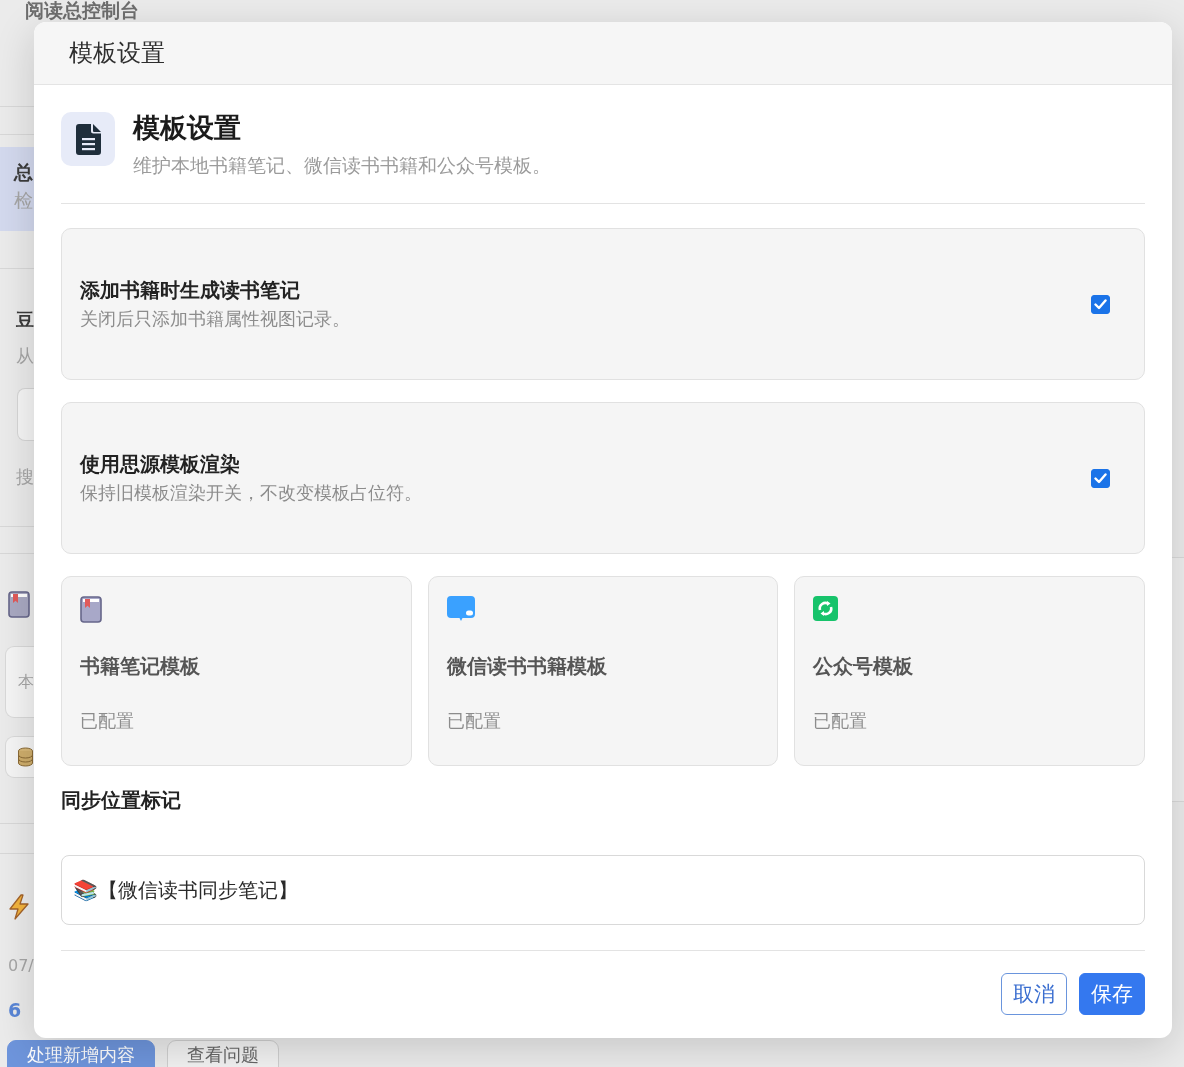  What do you see at coordinates (19, 907) in the screenshot?
I see `lightning-icon` at bounding box center [19, 907].